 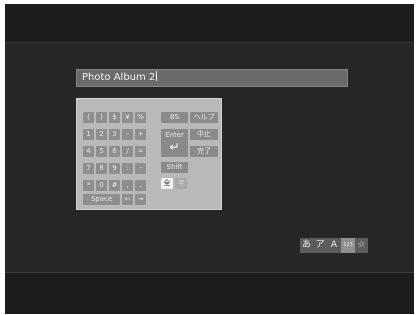 What do you see at coordinates (157, 76) in the screenshot?
I see `text-cursor` at bounding box center [157, 76].